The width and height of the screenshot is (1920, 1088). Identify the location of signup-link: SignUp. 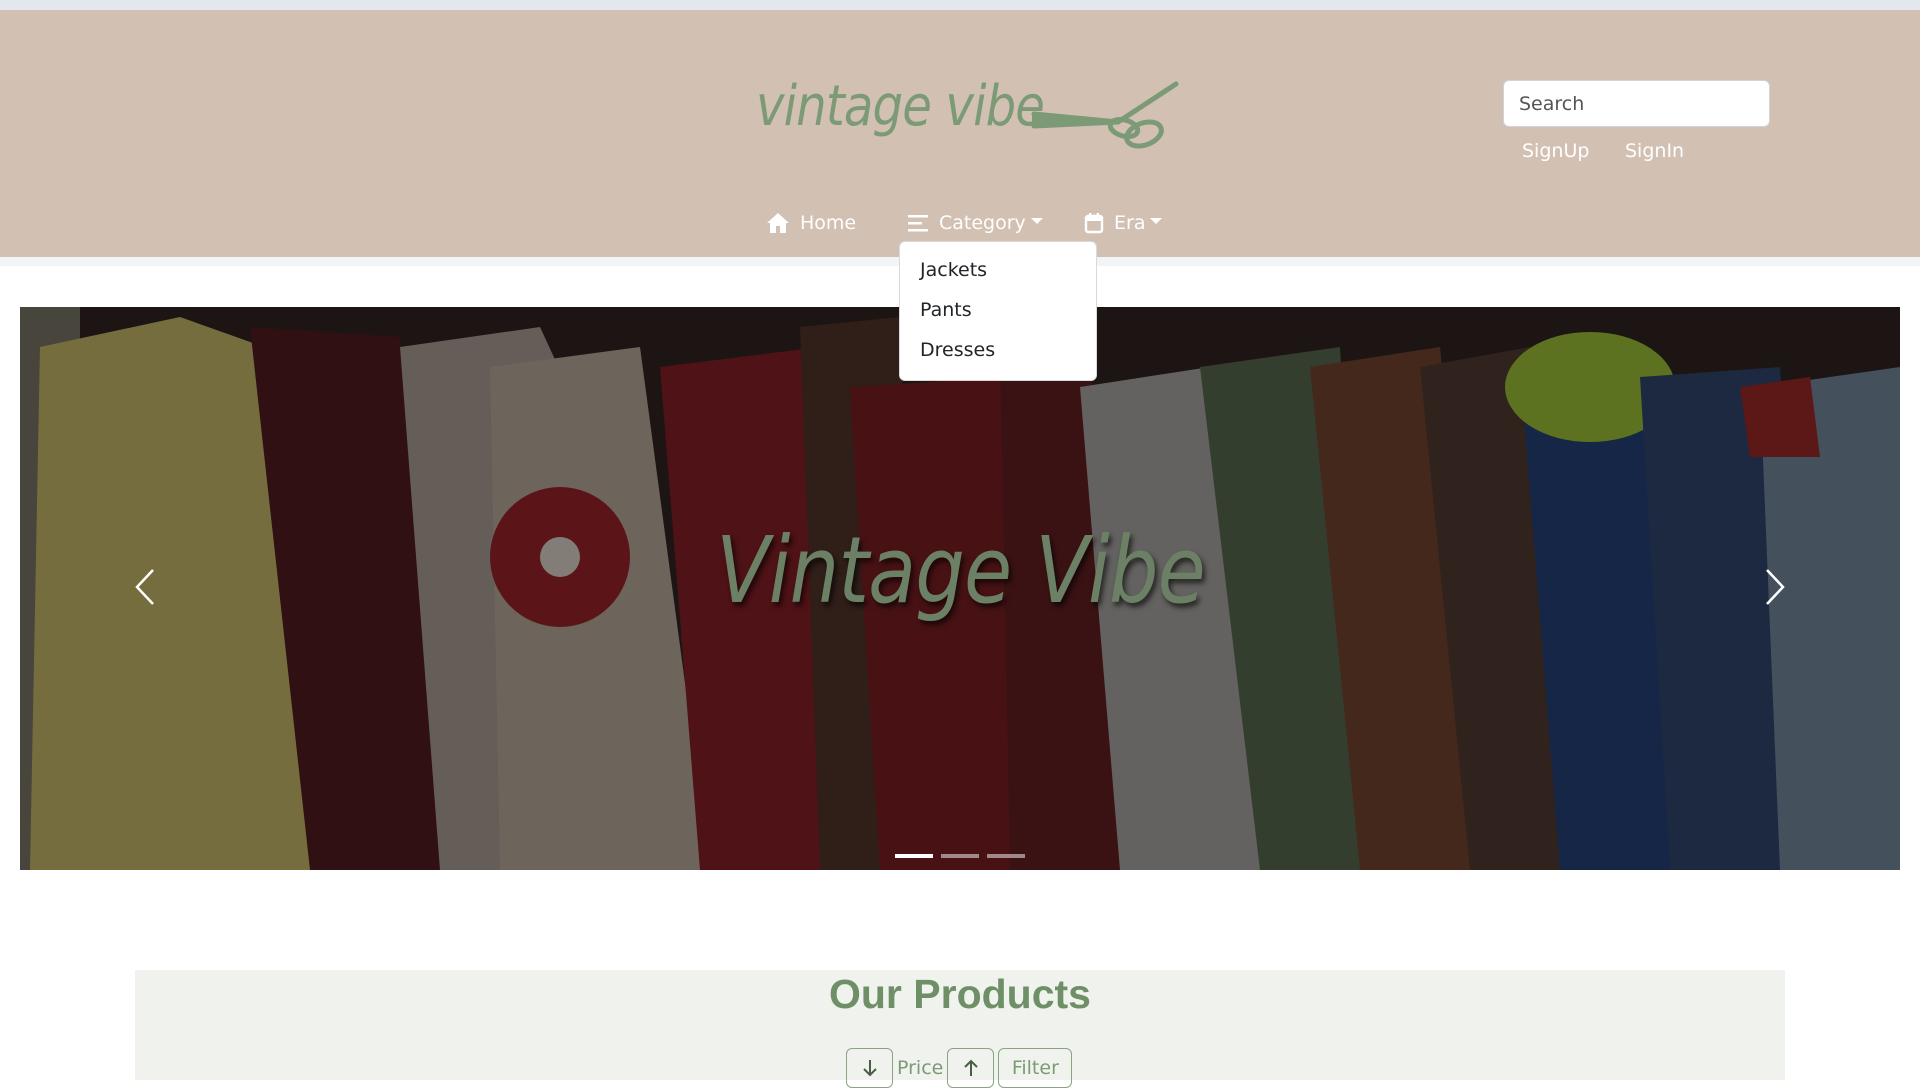
(1555, 151).